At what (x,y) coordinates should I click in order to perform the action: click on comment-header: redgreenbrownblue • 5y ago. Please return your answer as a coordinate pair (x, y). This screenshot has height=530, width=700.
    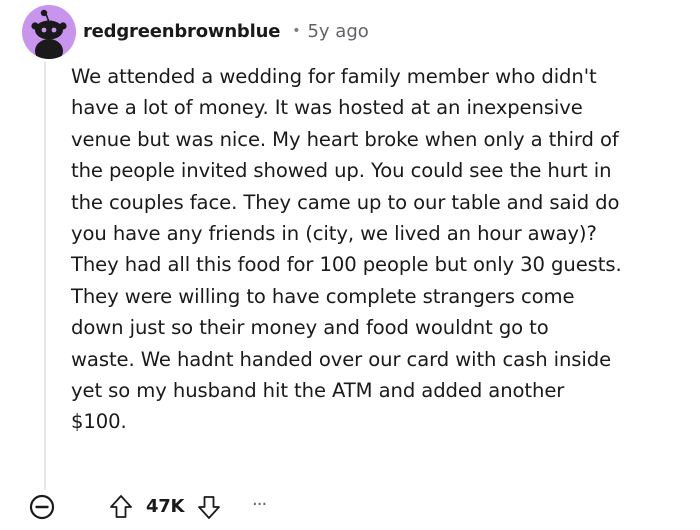
    Looking at the image, I should click on (226, 31).